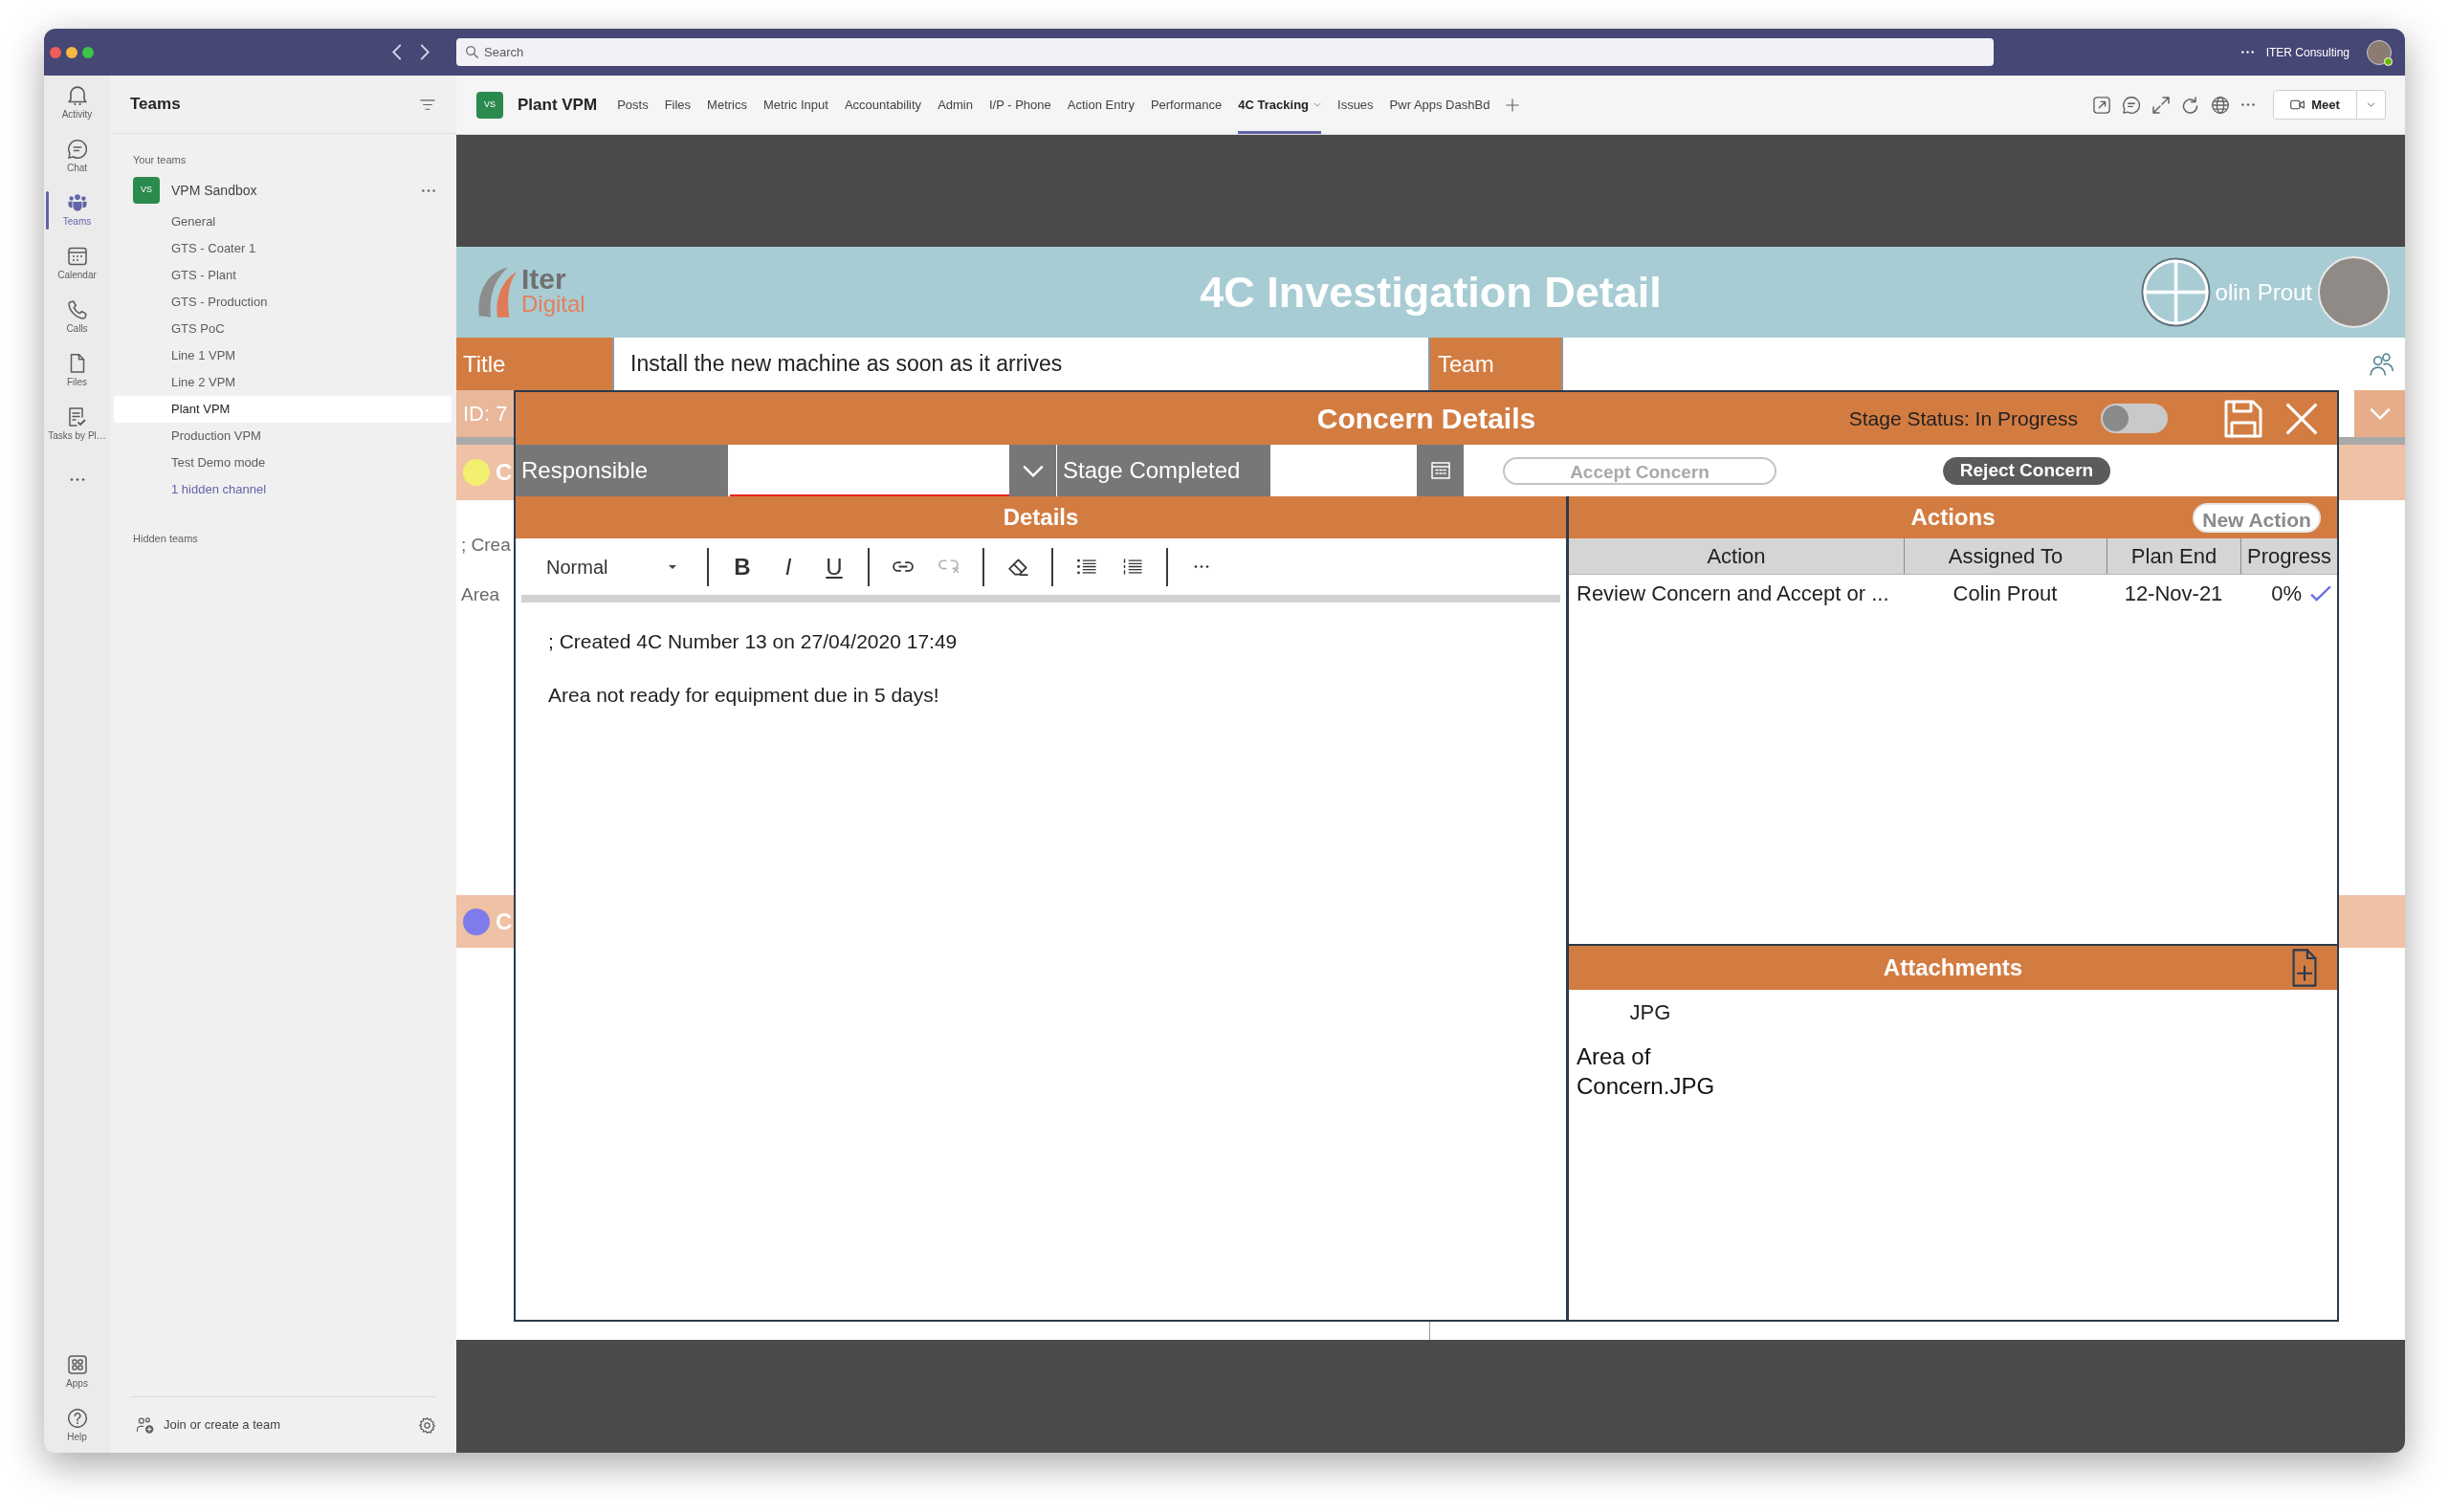  What do you see at coordinates (727, 105) in the screenshot?
I see `channel-tab: Metrics` at bounding box center [727, 105].